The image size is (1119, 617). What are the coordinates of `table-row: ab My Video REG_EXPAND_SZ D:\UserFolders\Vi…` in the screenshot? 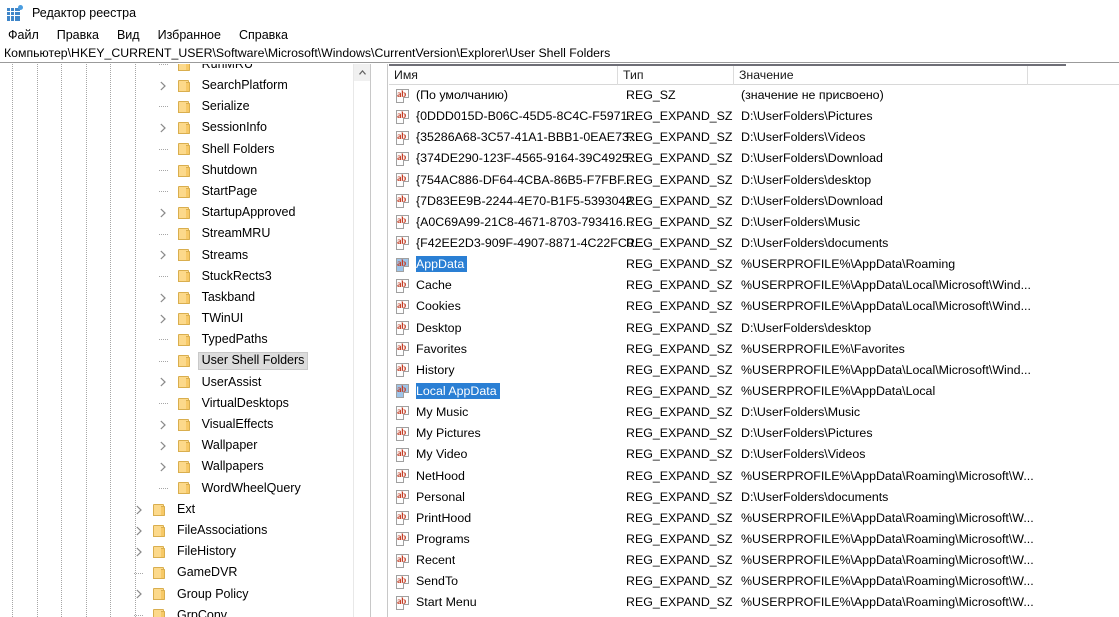 It's located at (754, 454).